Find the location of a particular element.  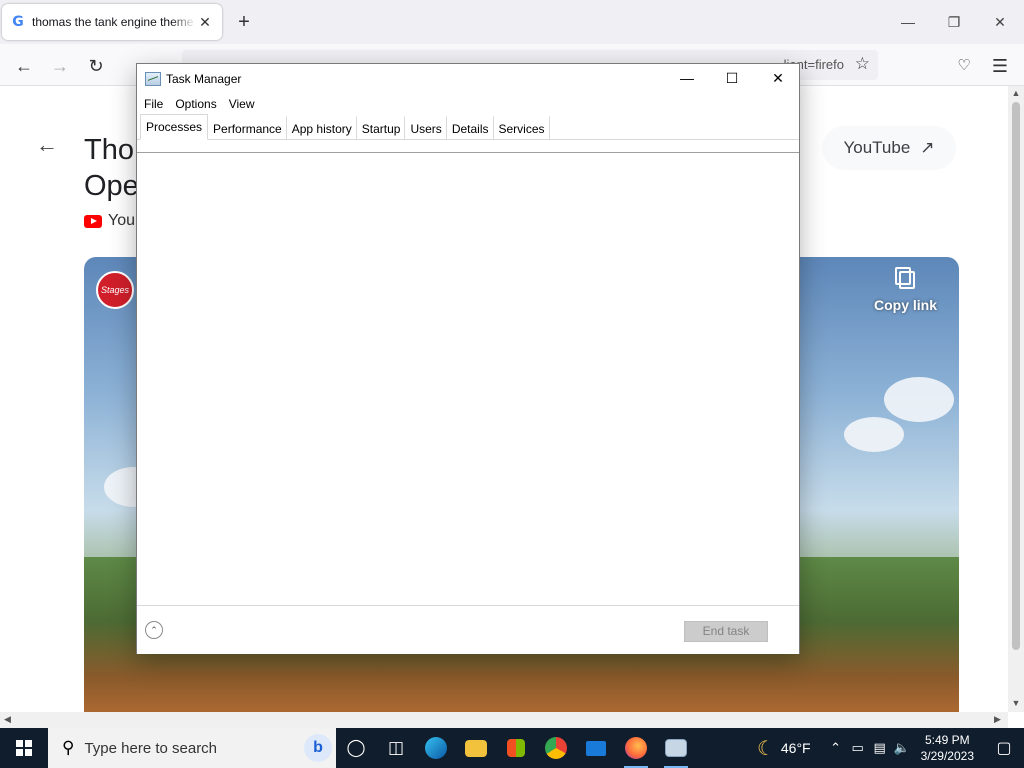

scroll-up-icon: ▲ is located at coordinates (1016, 93).